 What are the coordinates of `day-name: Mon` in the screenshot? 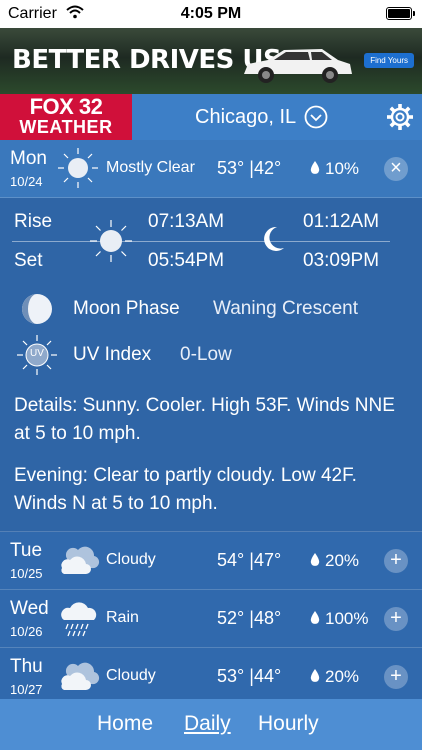 It's located at (28, 158).